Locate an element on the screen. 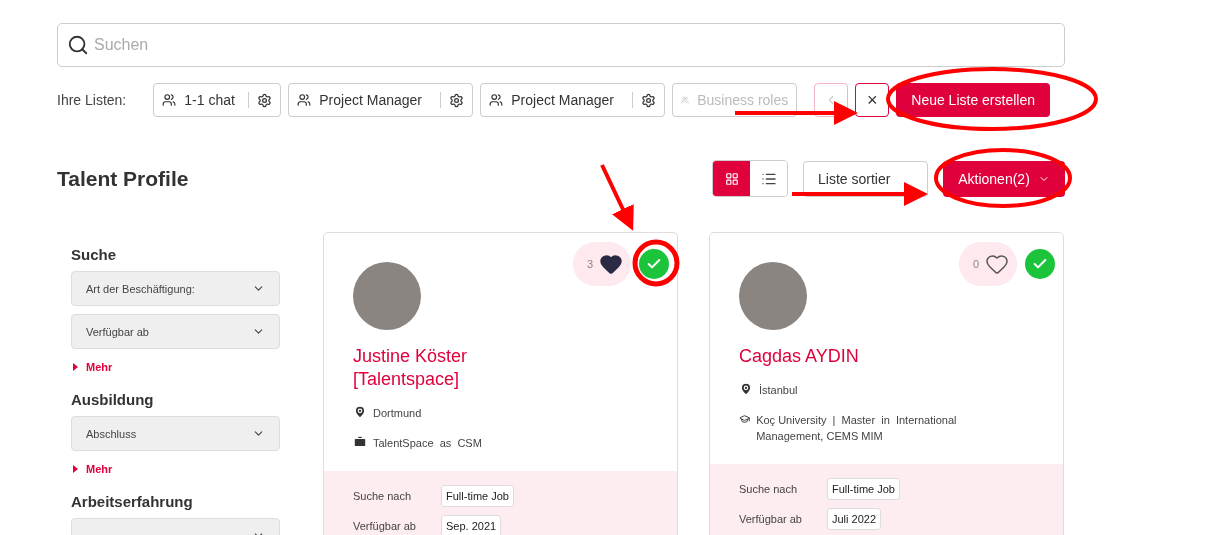 This screenshot has width=1231, height=535. filter-heading: Suche is located at coordinates (94, 254).